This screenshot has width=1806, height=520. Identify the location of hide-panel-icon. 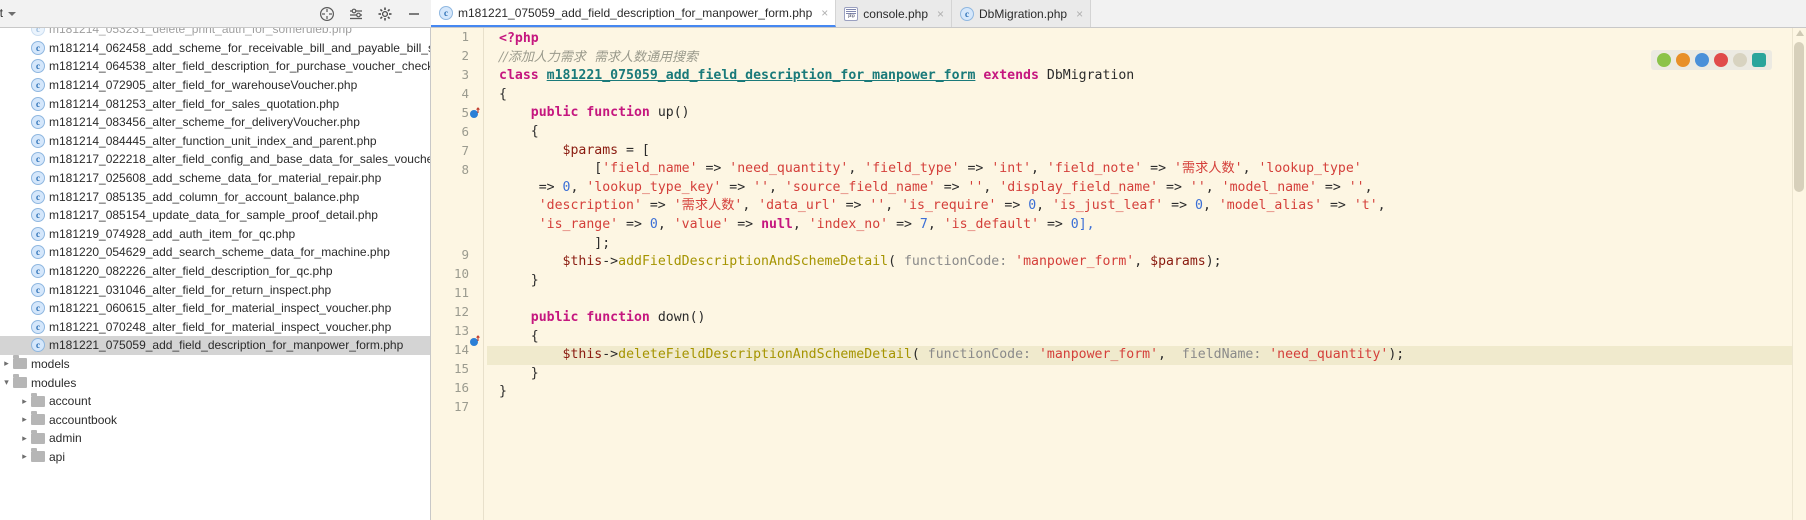
(414, 14).